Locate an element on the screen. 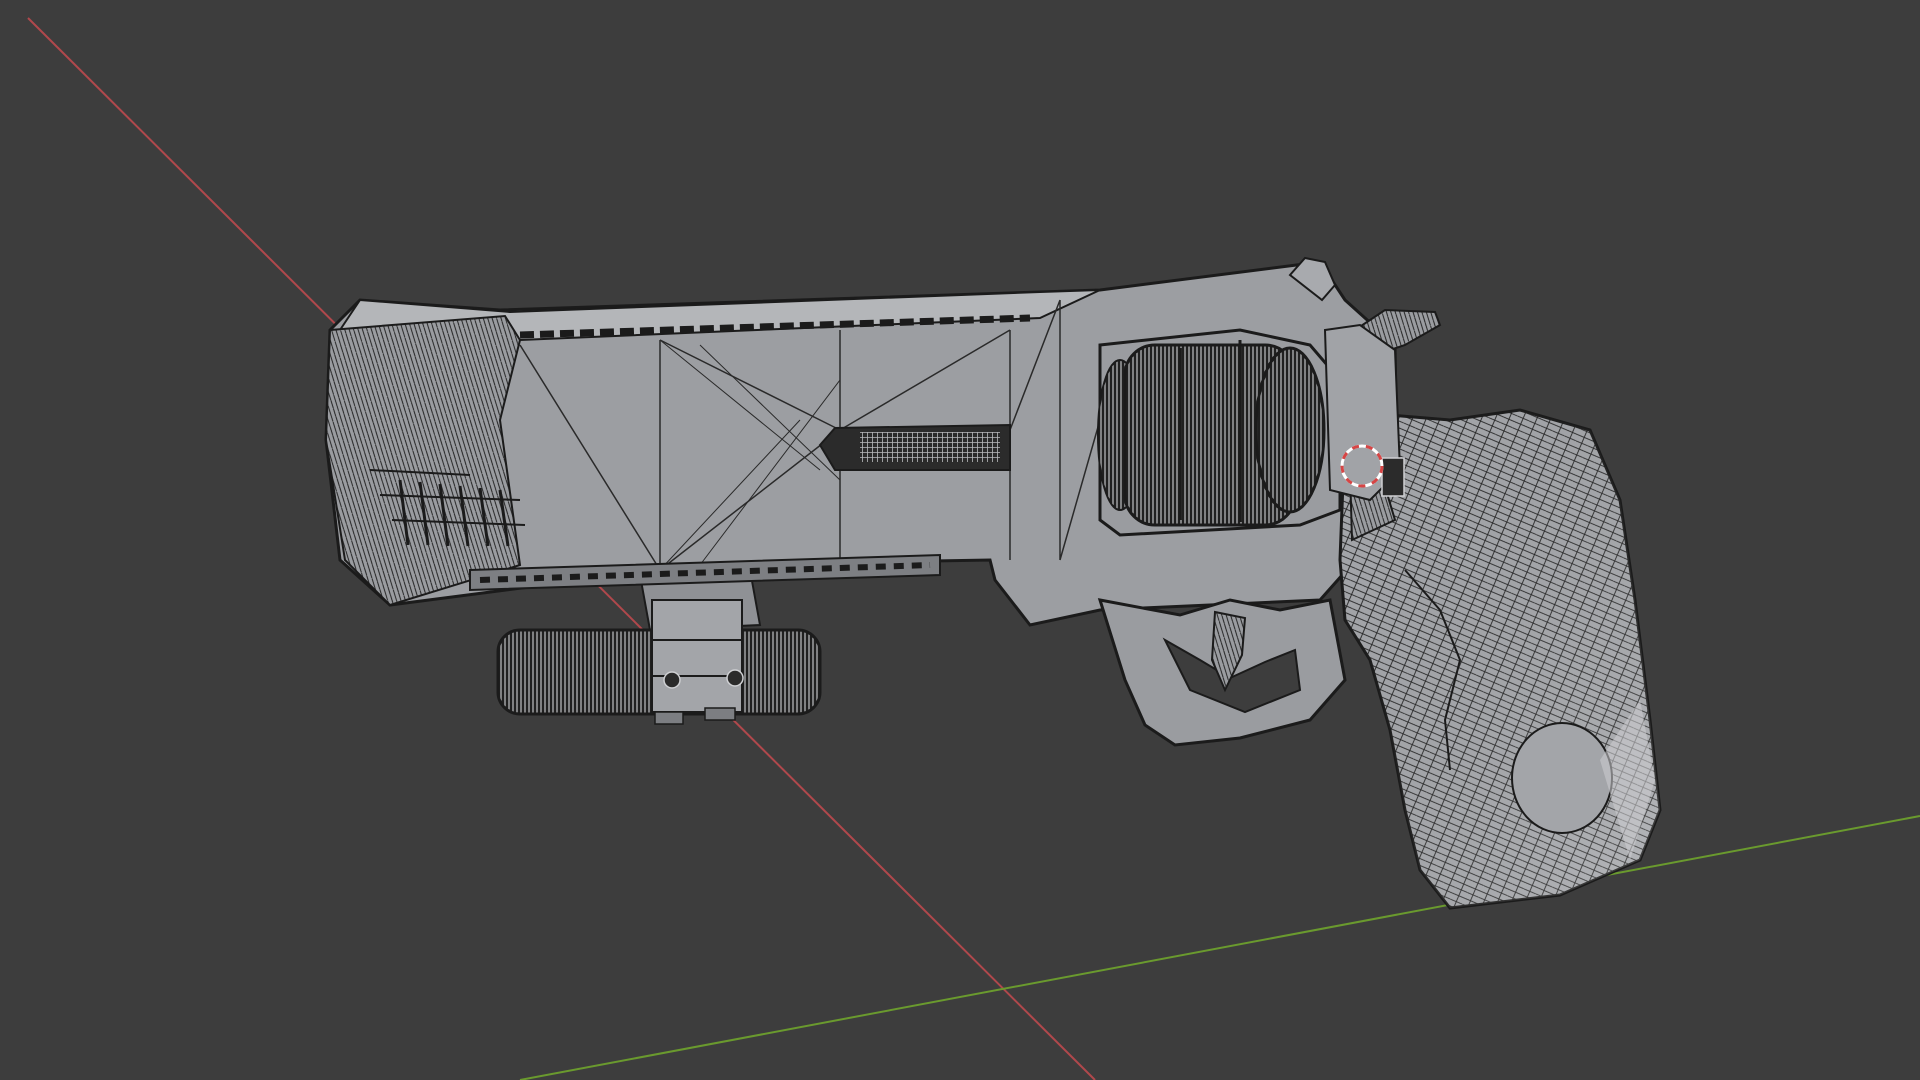 The width and height of the screenshot is (1920, 1080). revolver-cylinder is located at coordinates (1219, 432).